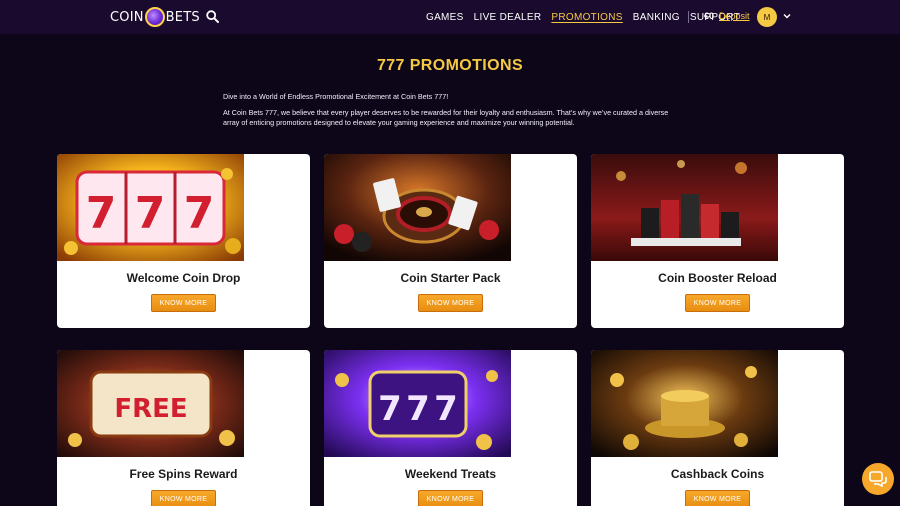  I want to click on promo-card-starter: Coin Starter Pack KNOW MORE, so click(450, 241).